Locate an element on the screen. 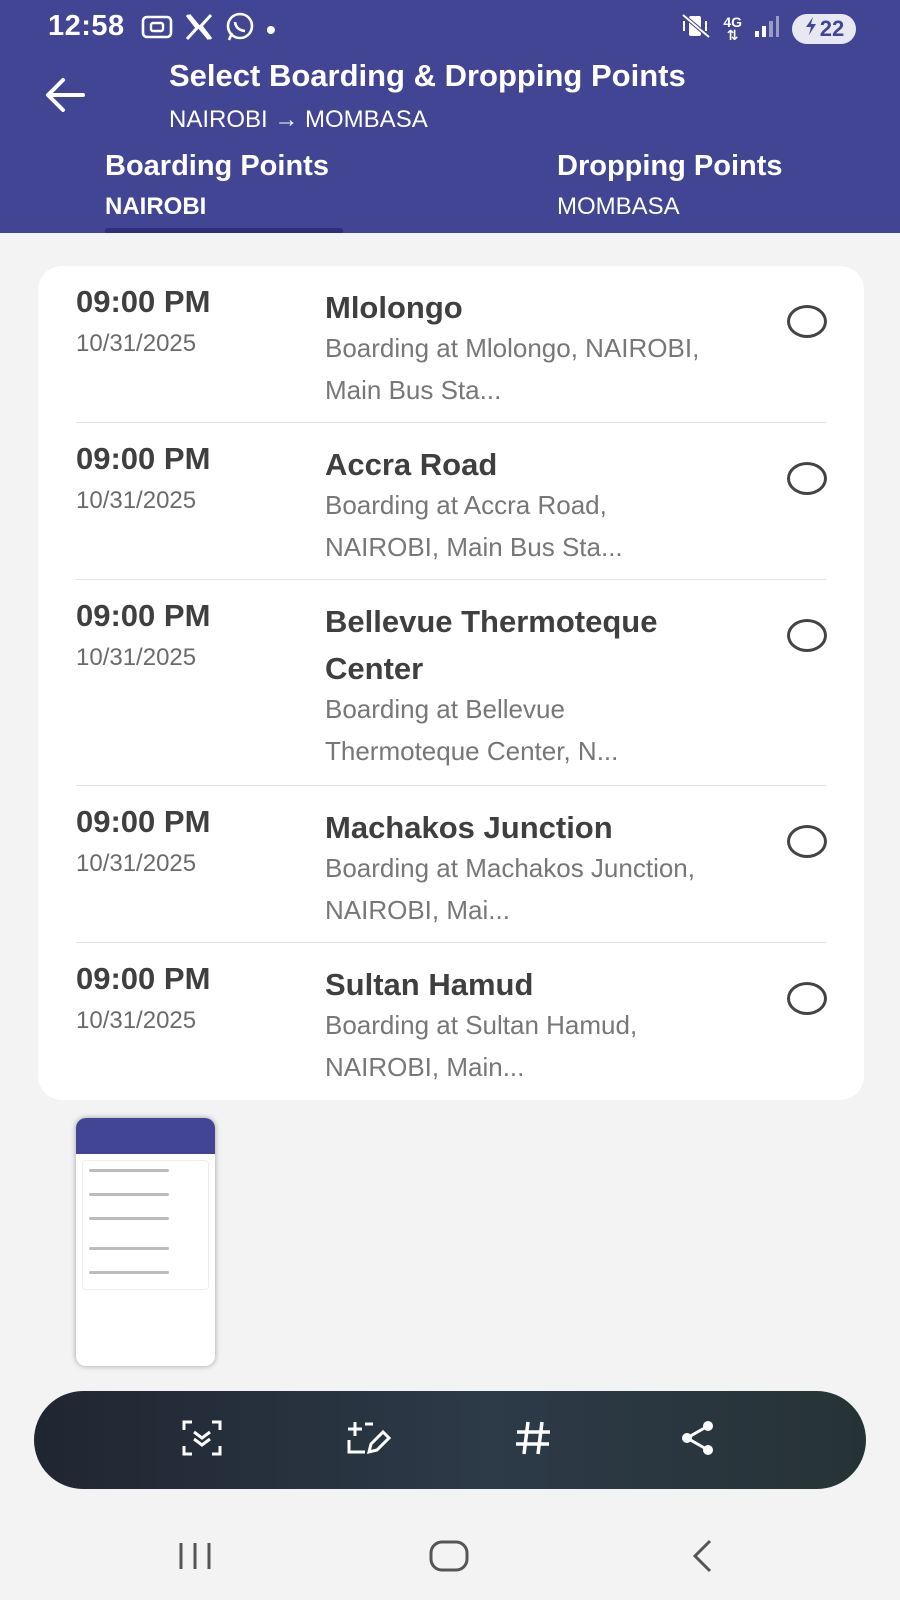 The width and height of the screenshot is (900, 1600). back-button is located at coordinates (65, 97).